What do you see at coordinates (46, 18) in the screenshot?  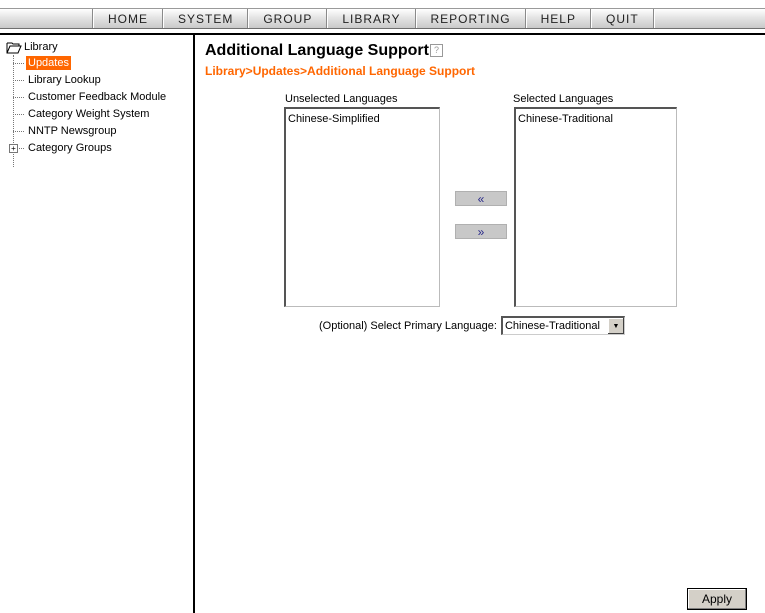 I see `nav-spacer` at bounding box center [46, 18].